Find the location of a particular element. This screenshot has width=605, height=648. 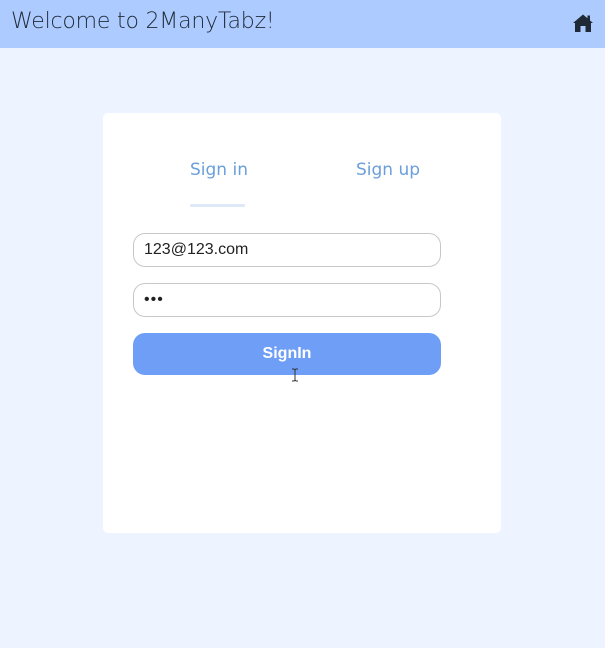

top-bar: Welcome to 2ManyTabz! is located at coordinates (302, 24).